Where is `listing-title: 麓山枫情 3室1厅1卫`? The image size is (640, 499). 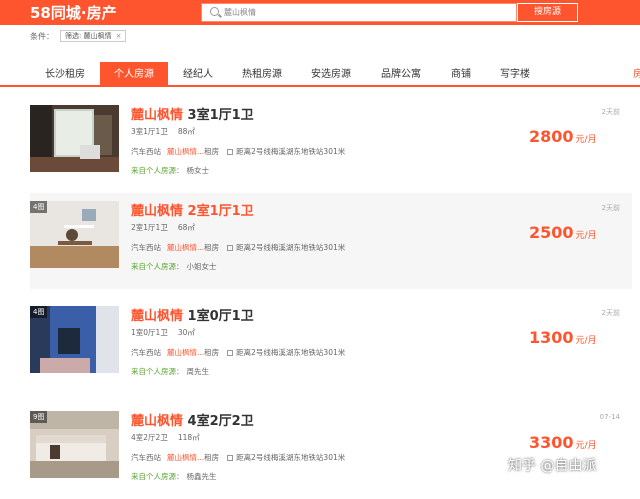 listing-title: 麓山枫情 3室1厅1卫 is located at coordinates (192, 113).